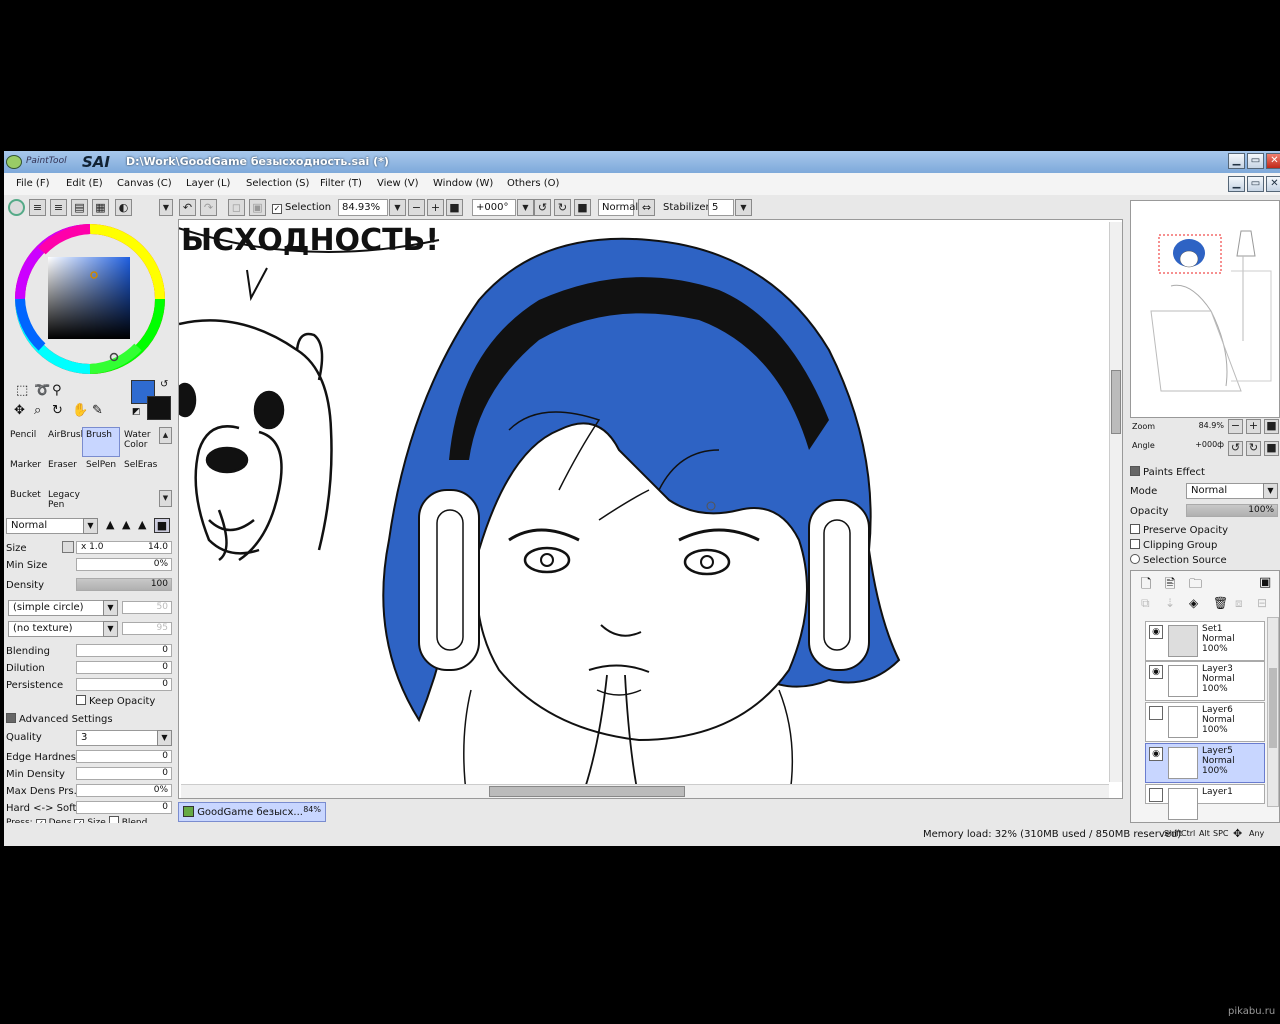 Image resolution: width=1280 pixels, height=1024 pixels. I want to click on new-layer-icon: 🗋, so click(1146, 586).